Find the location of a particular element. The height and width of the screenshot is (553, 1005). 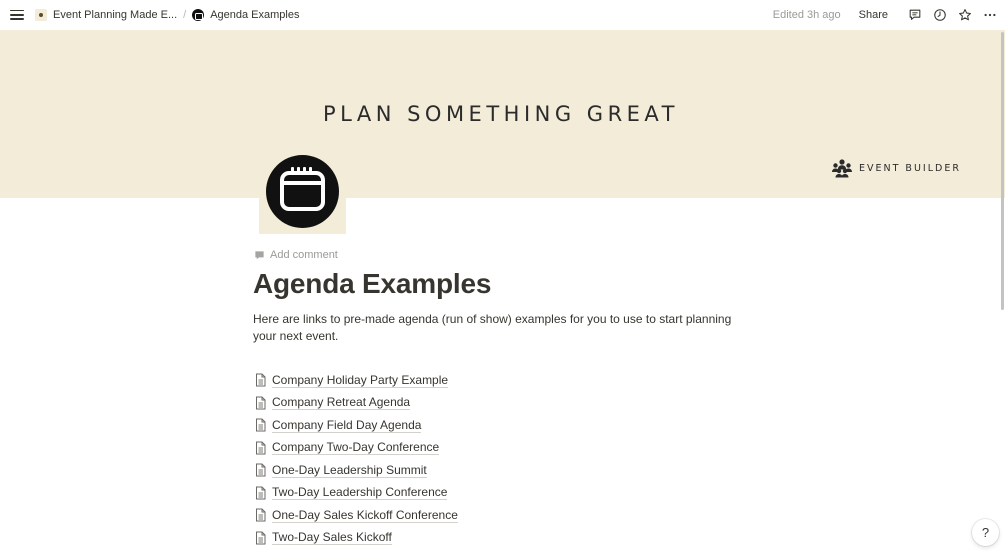

page-link-item: Two-Day Sales Kickoff is located at coordinates (356, 538).